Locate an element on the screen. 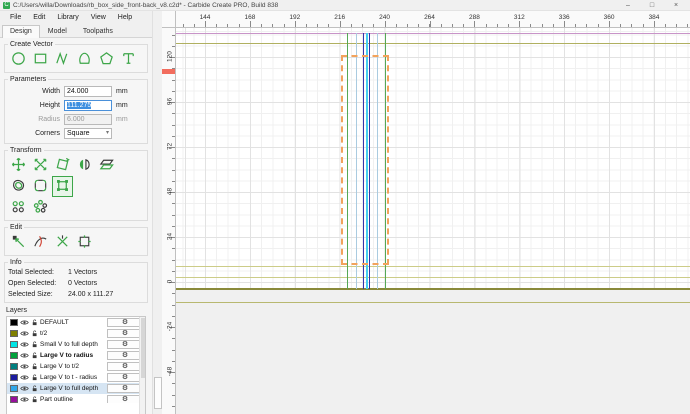 Image resolution: width=690 pixels, height=414 pixels. skew-button is located at coordinates (106, 165).